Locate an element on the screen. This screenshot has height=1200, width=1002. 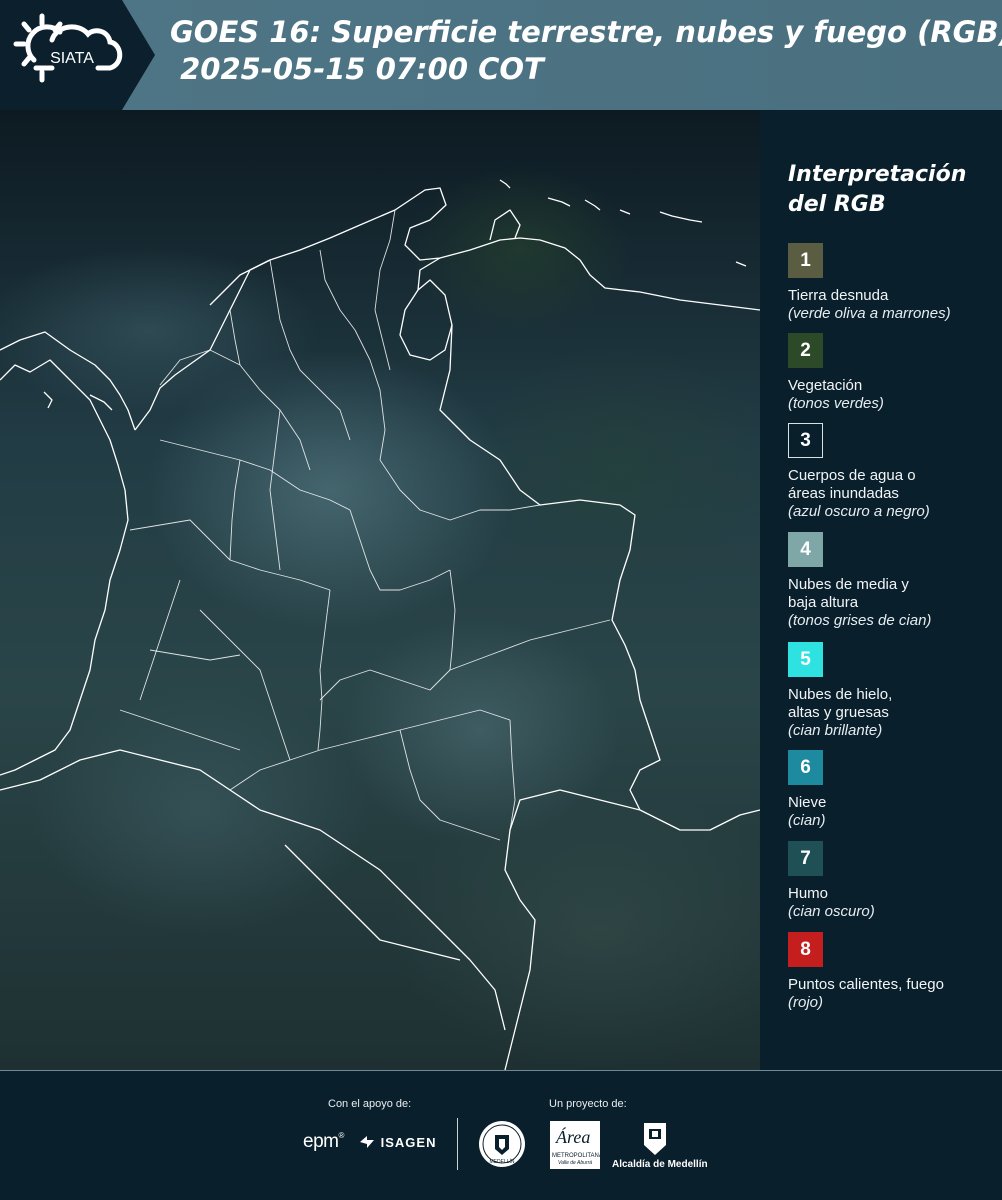
legend-item-desc: (azul oscuro a negro) is located at coordinates (859, 511).